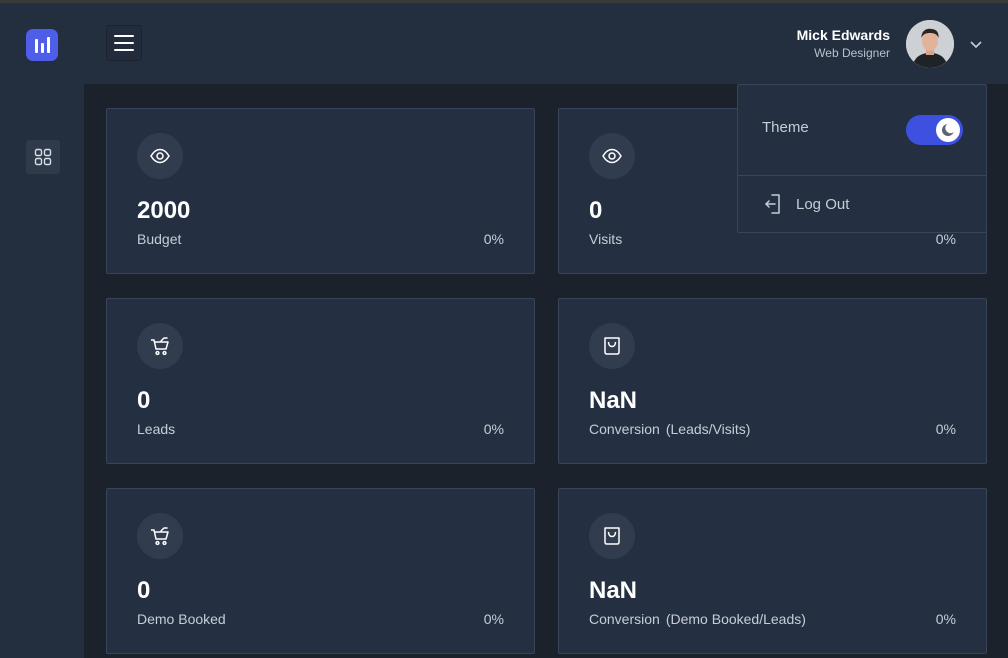  I want to click on stat-label: Budget, so click(159, 239).